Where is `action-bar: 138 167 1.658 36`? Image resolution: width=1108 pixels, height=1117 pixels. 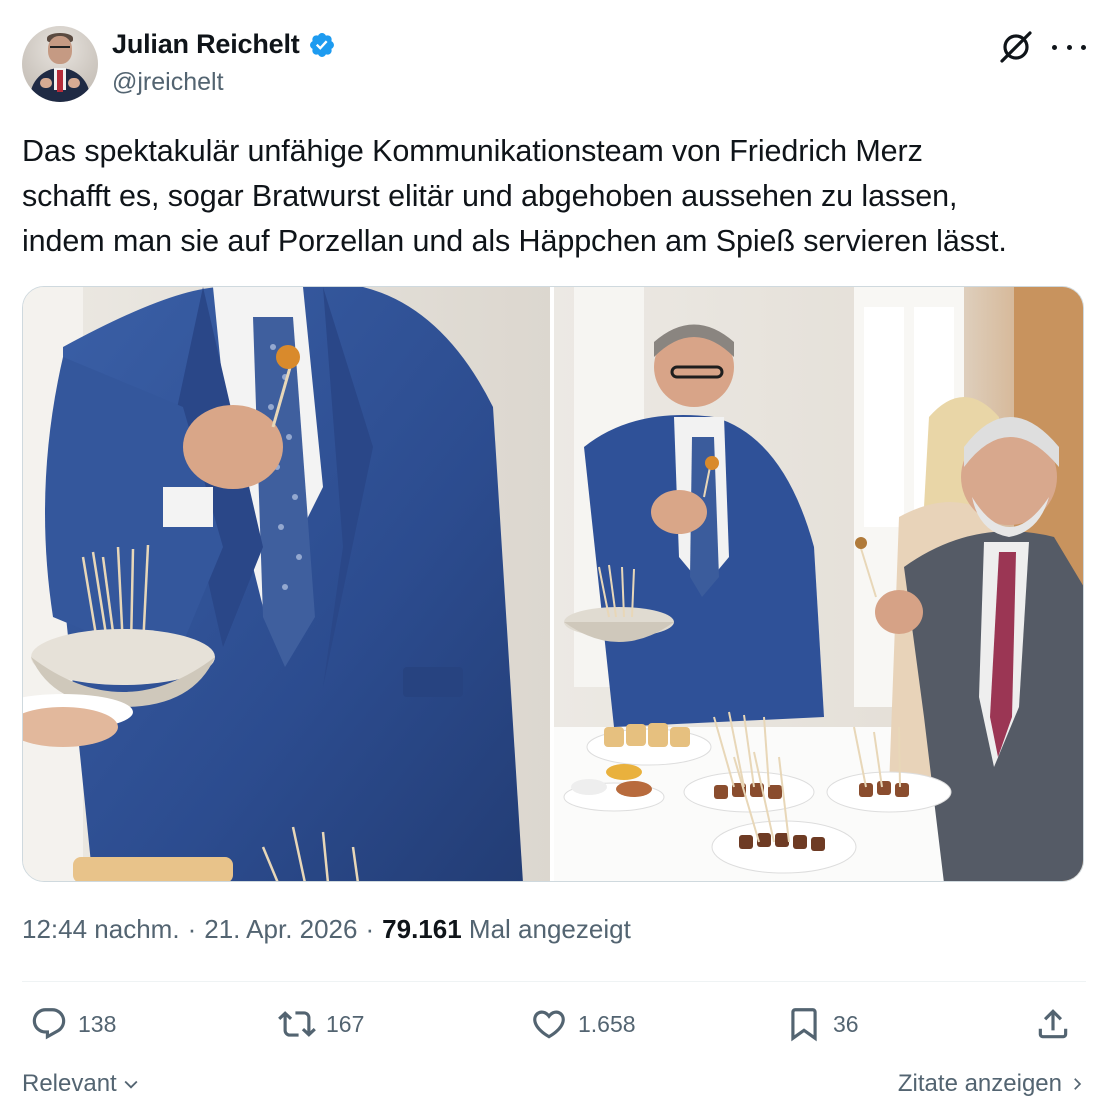 action-bar: 138 167 1.658 36 is located at coordinates (554, 1028).